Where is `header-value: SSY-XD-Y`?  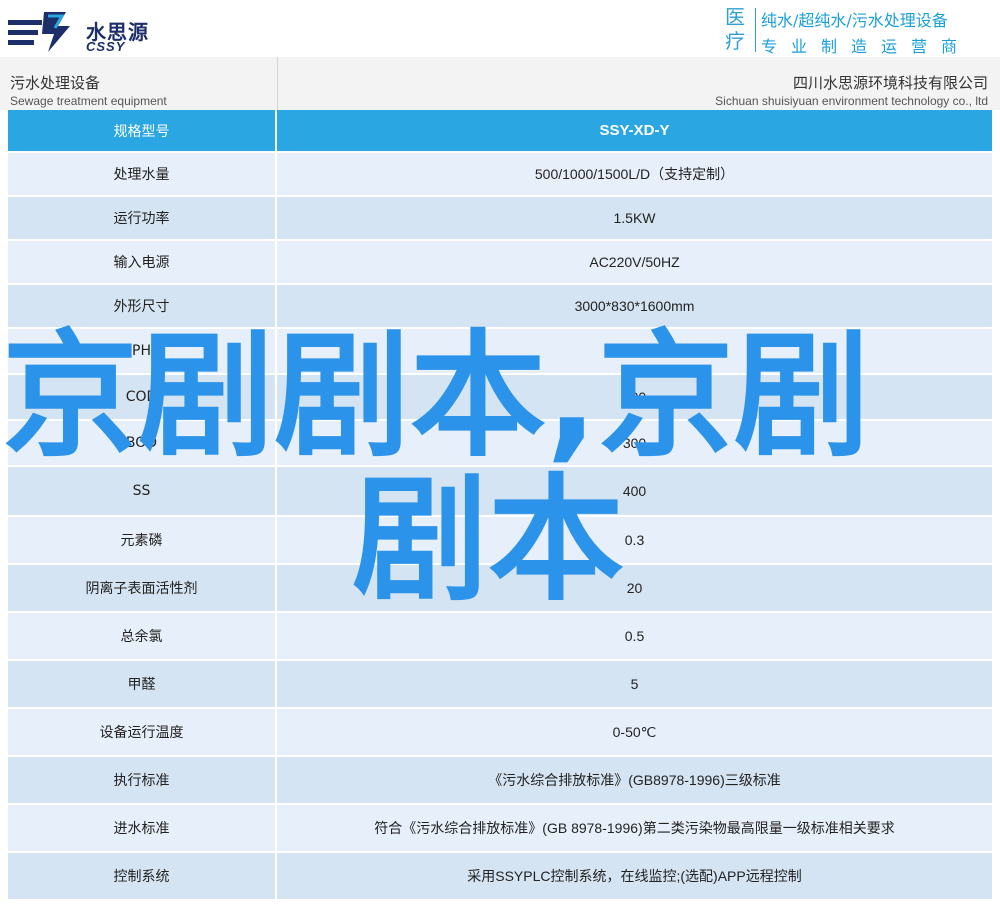 header-value: SSY-XD-Y is located at coordinates (634, 130).